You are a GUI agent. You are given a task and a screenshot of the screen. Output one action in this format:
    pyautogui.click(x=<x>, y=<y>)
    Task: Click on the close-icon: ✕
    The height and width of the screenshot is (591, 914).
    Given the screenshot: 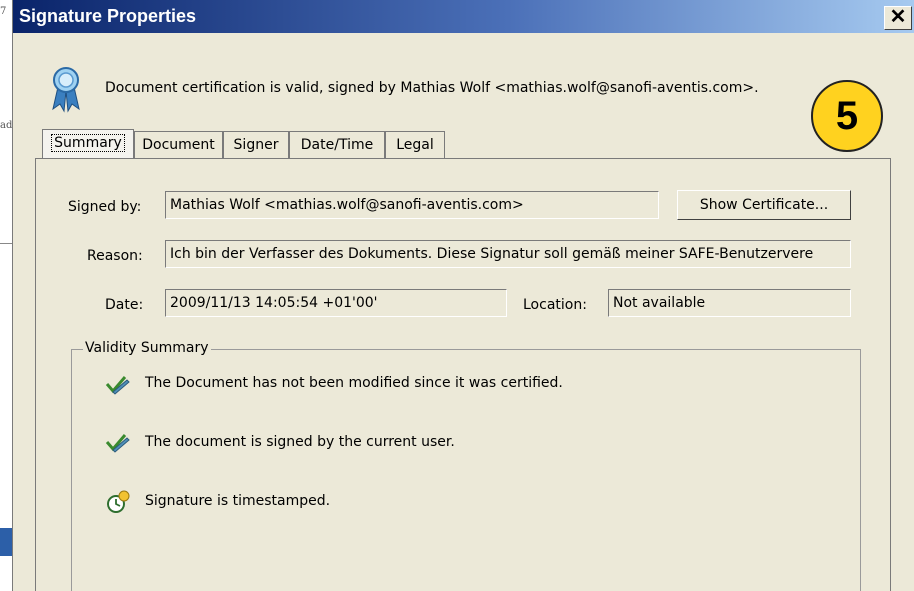 What is the action you would take?
    pyautogui.click(x=898, y=17)
    